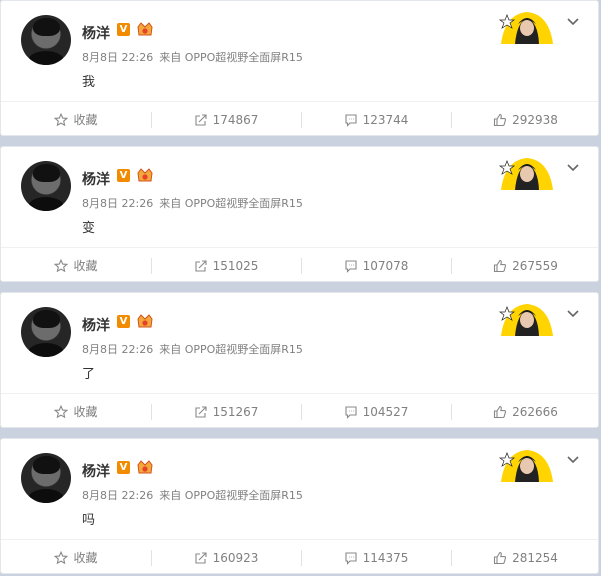  Describe the element at coordinates (385, 265) in the screenshot. I see `comment-count: 107078` at that location.